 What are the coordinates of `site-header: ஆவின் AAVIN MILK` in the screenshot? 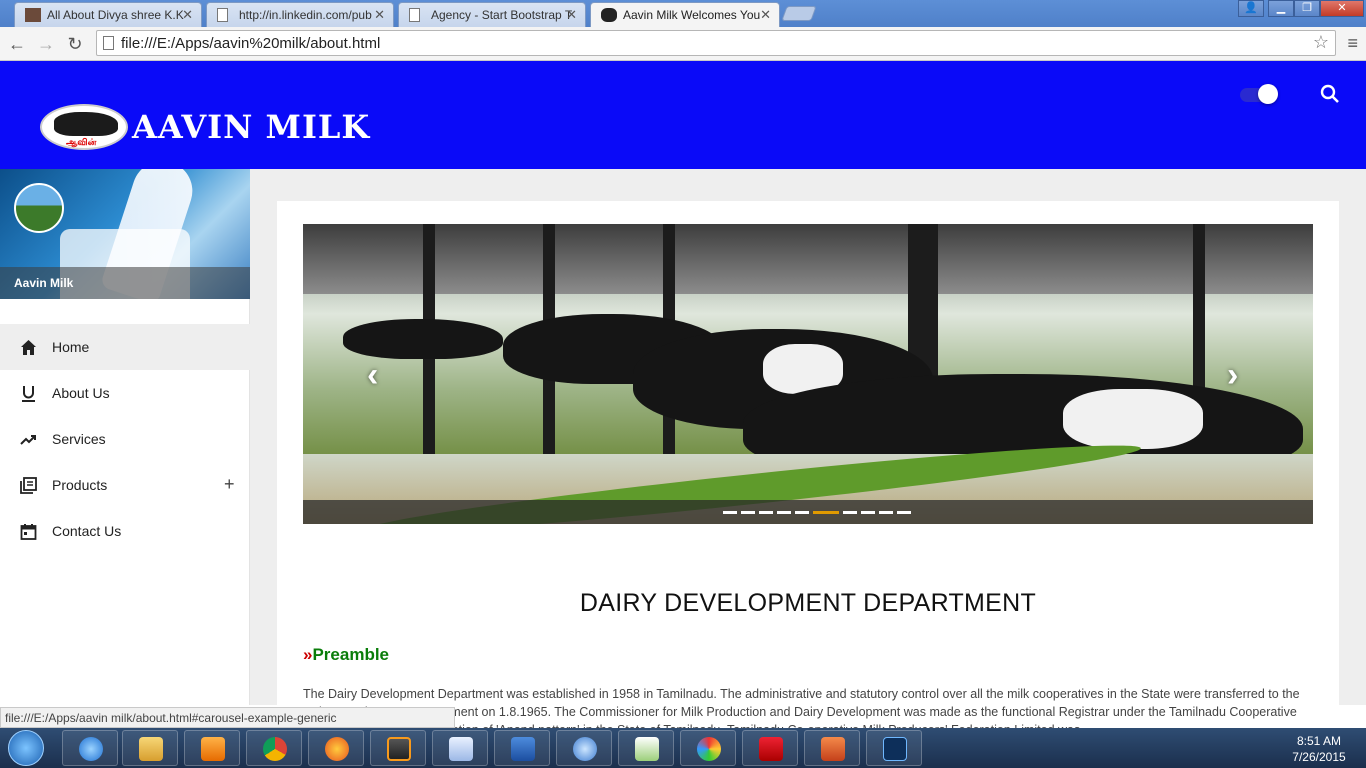 It's located at (683, 115).